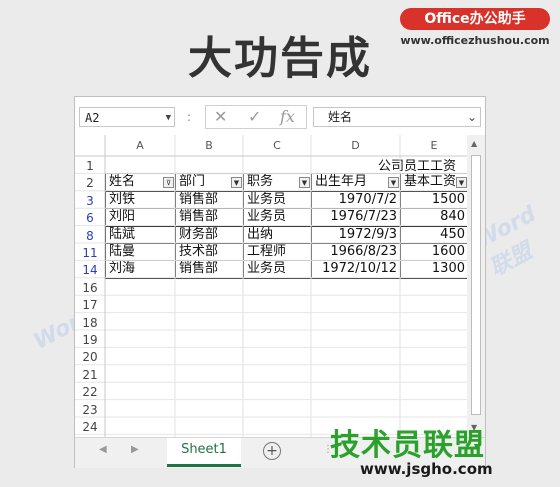  I want to click on vertical-scrollbar: ▲ ▼, so click(476, 286).